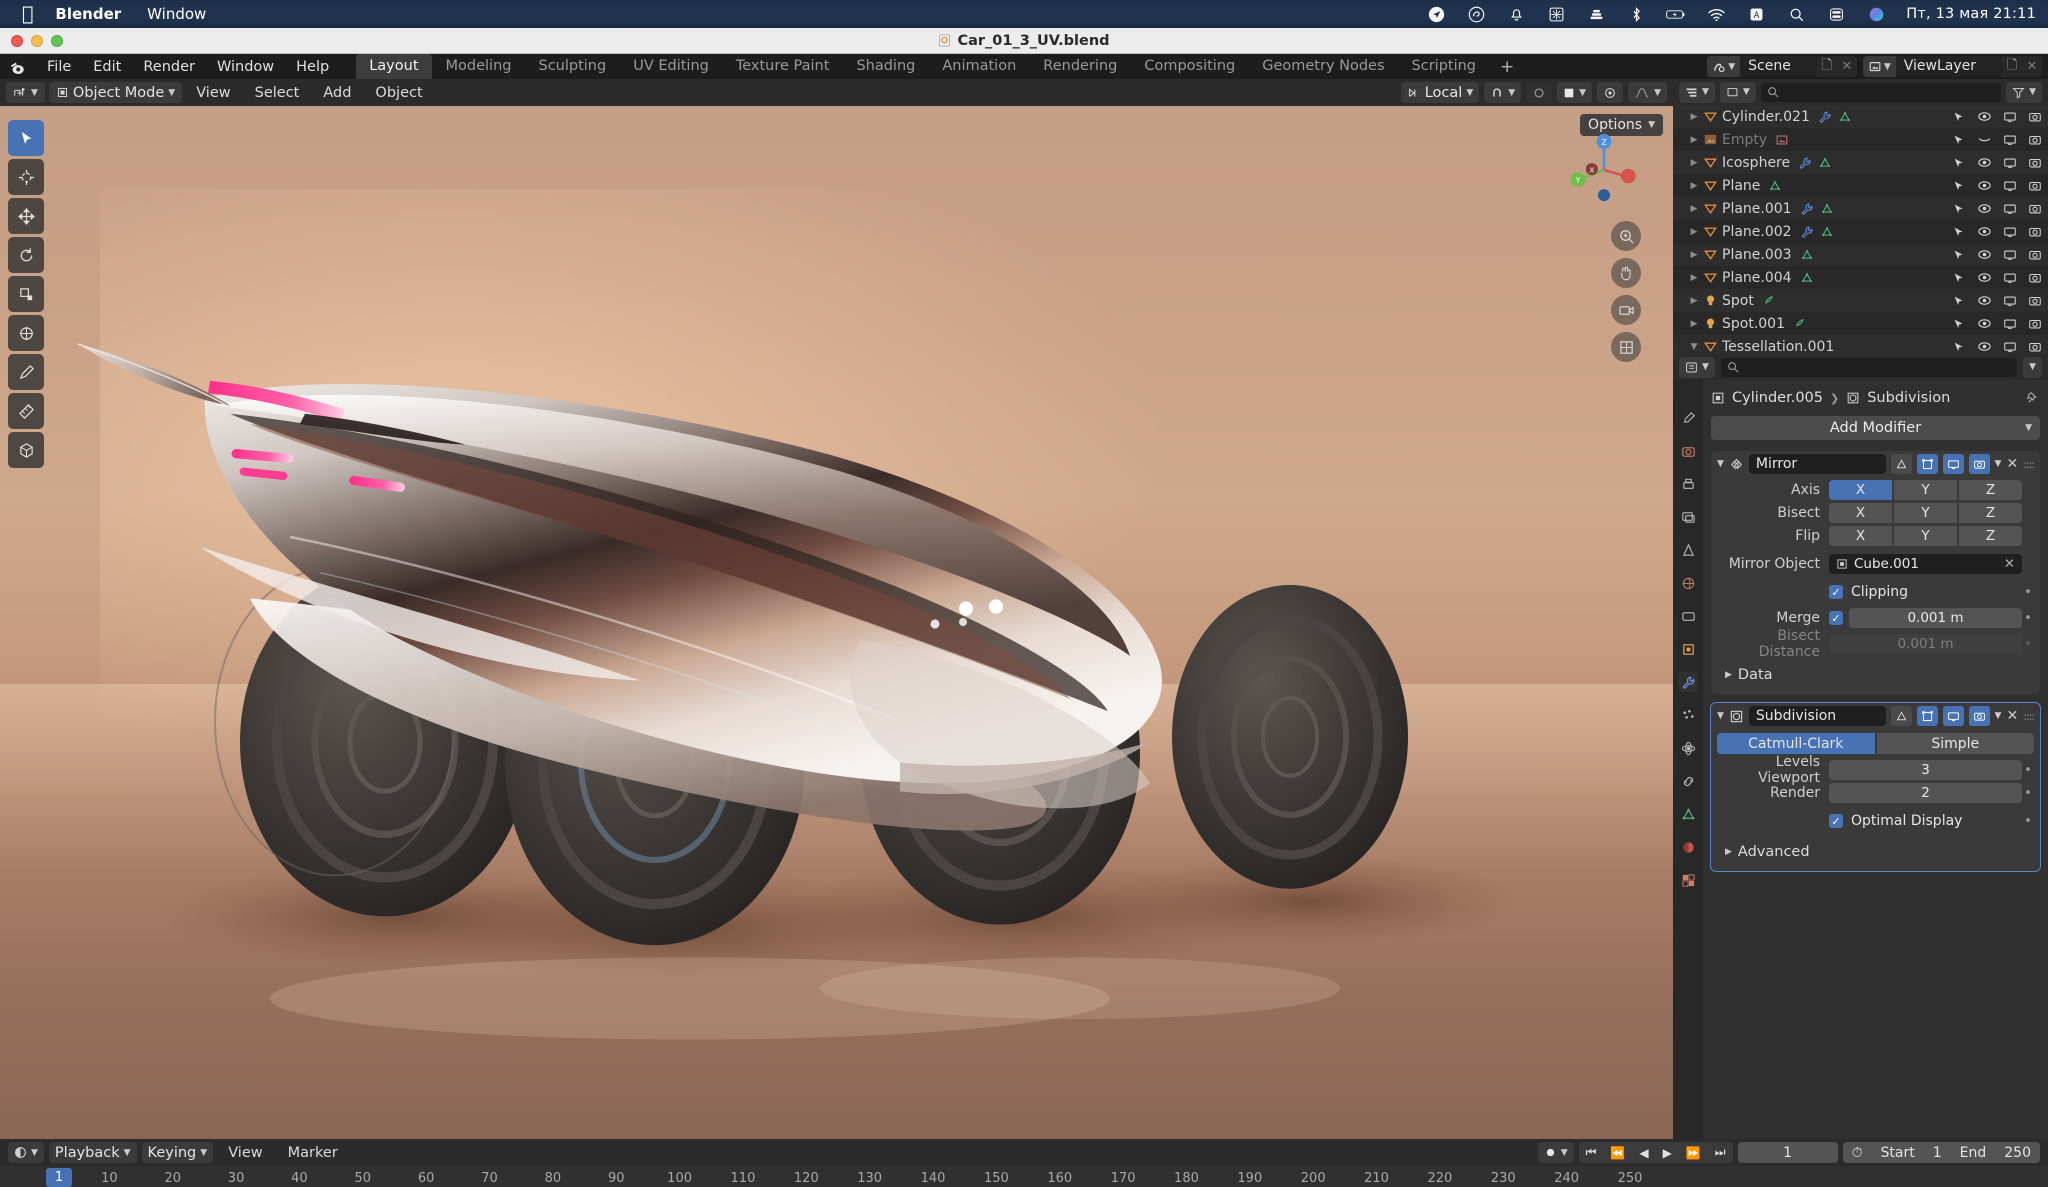  What do you see at coordinates (1539, 92) in the screenshot?
I see `proportional-editing-toggle` at bounding box center [1539, 92].